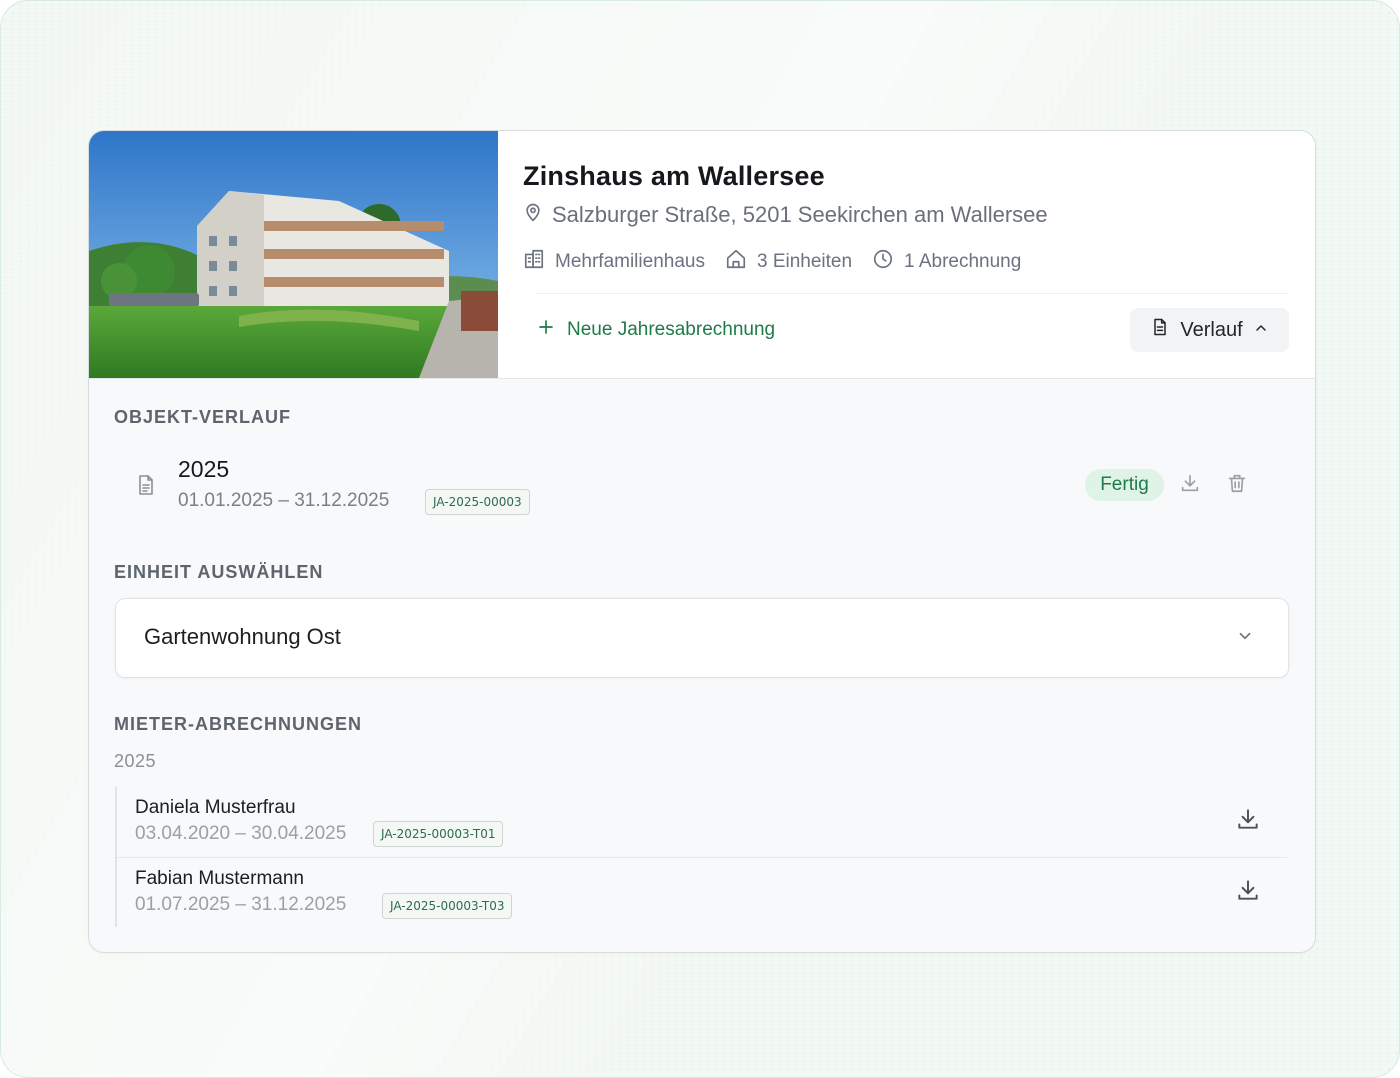  I want to click on chevron-up-icon, so click(1261, 330).